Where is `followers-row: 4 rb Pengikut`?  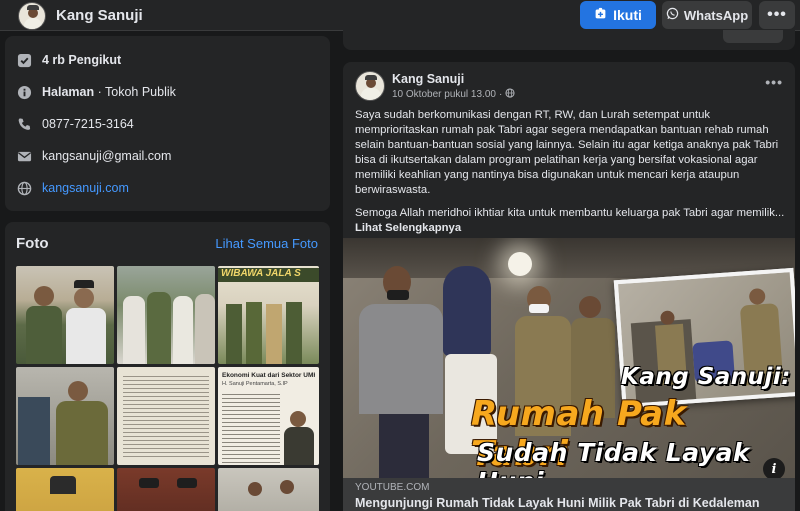
followers-row: 4 rb Pengikut is located at coordinates (68, 60).